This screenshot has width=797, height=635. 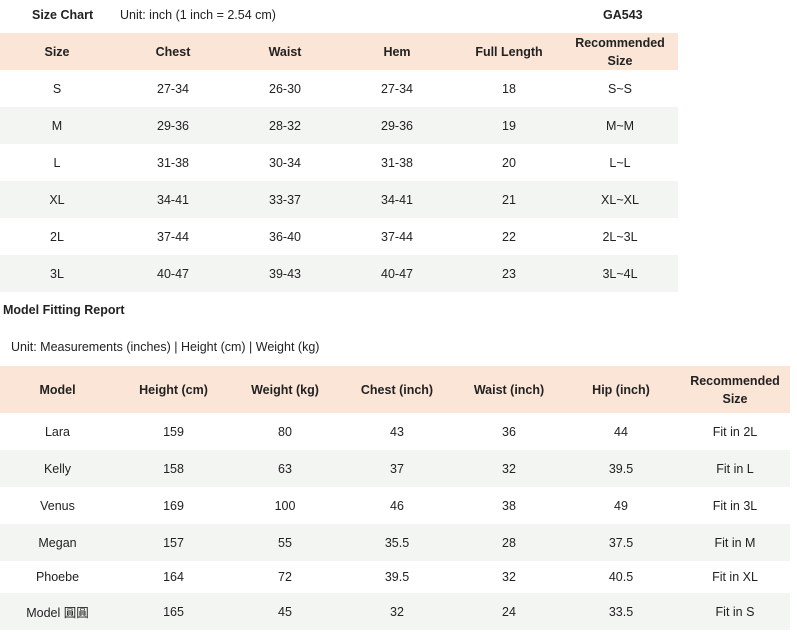 I want to click on table-row: Venus 169 100 46 38 49 Fit in 3L, so click(x=395, y=505).